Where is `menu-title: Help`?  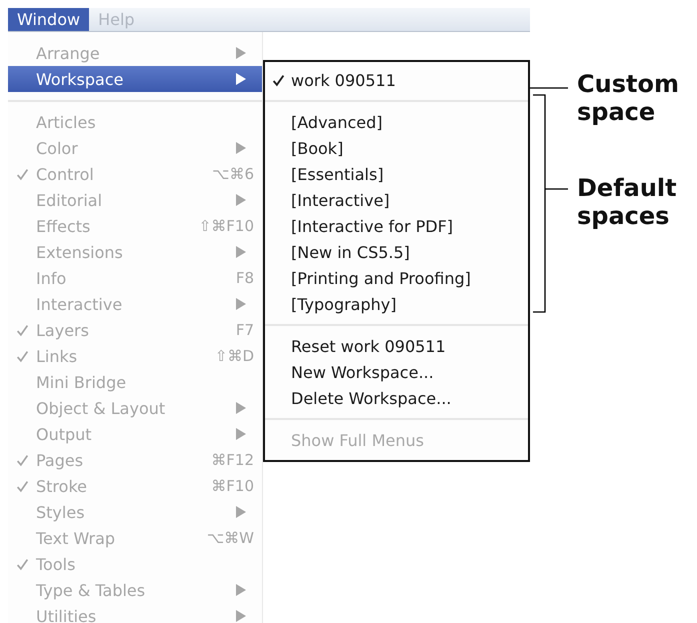
menu-title: Help is located at coordinates (116, 19).